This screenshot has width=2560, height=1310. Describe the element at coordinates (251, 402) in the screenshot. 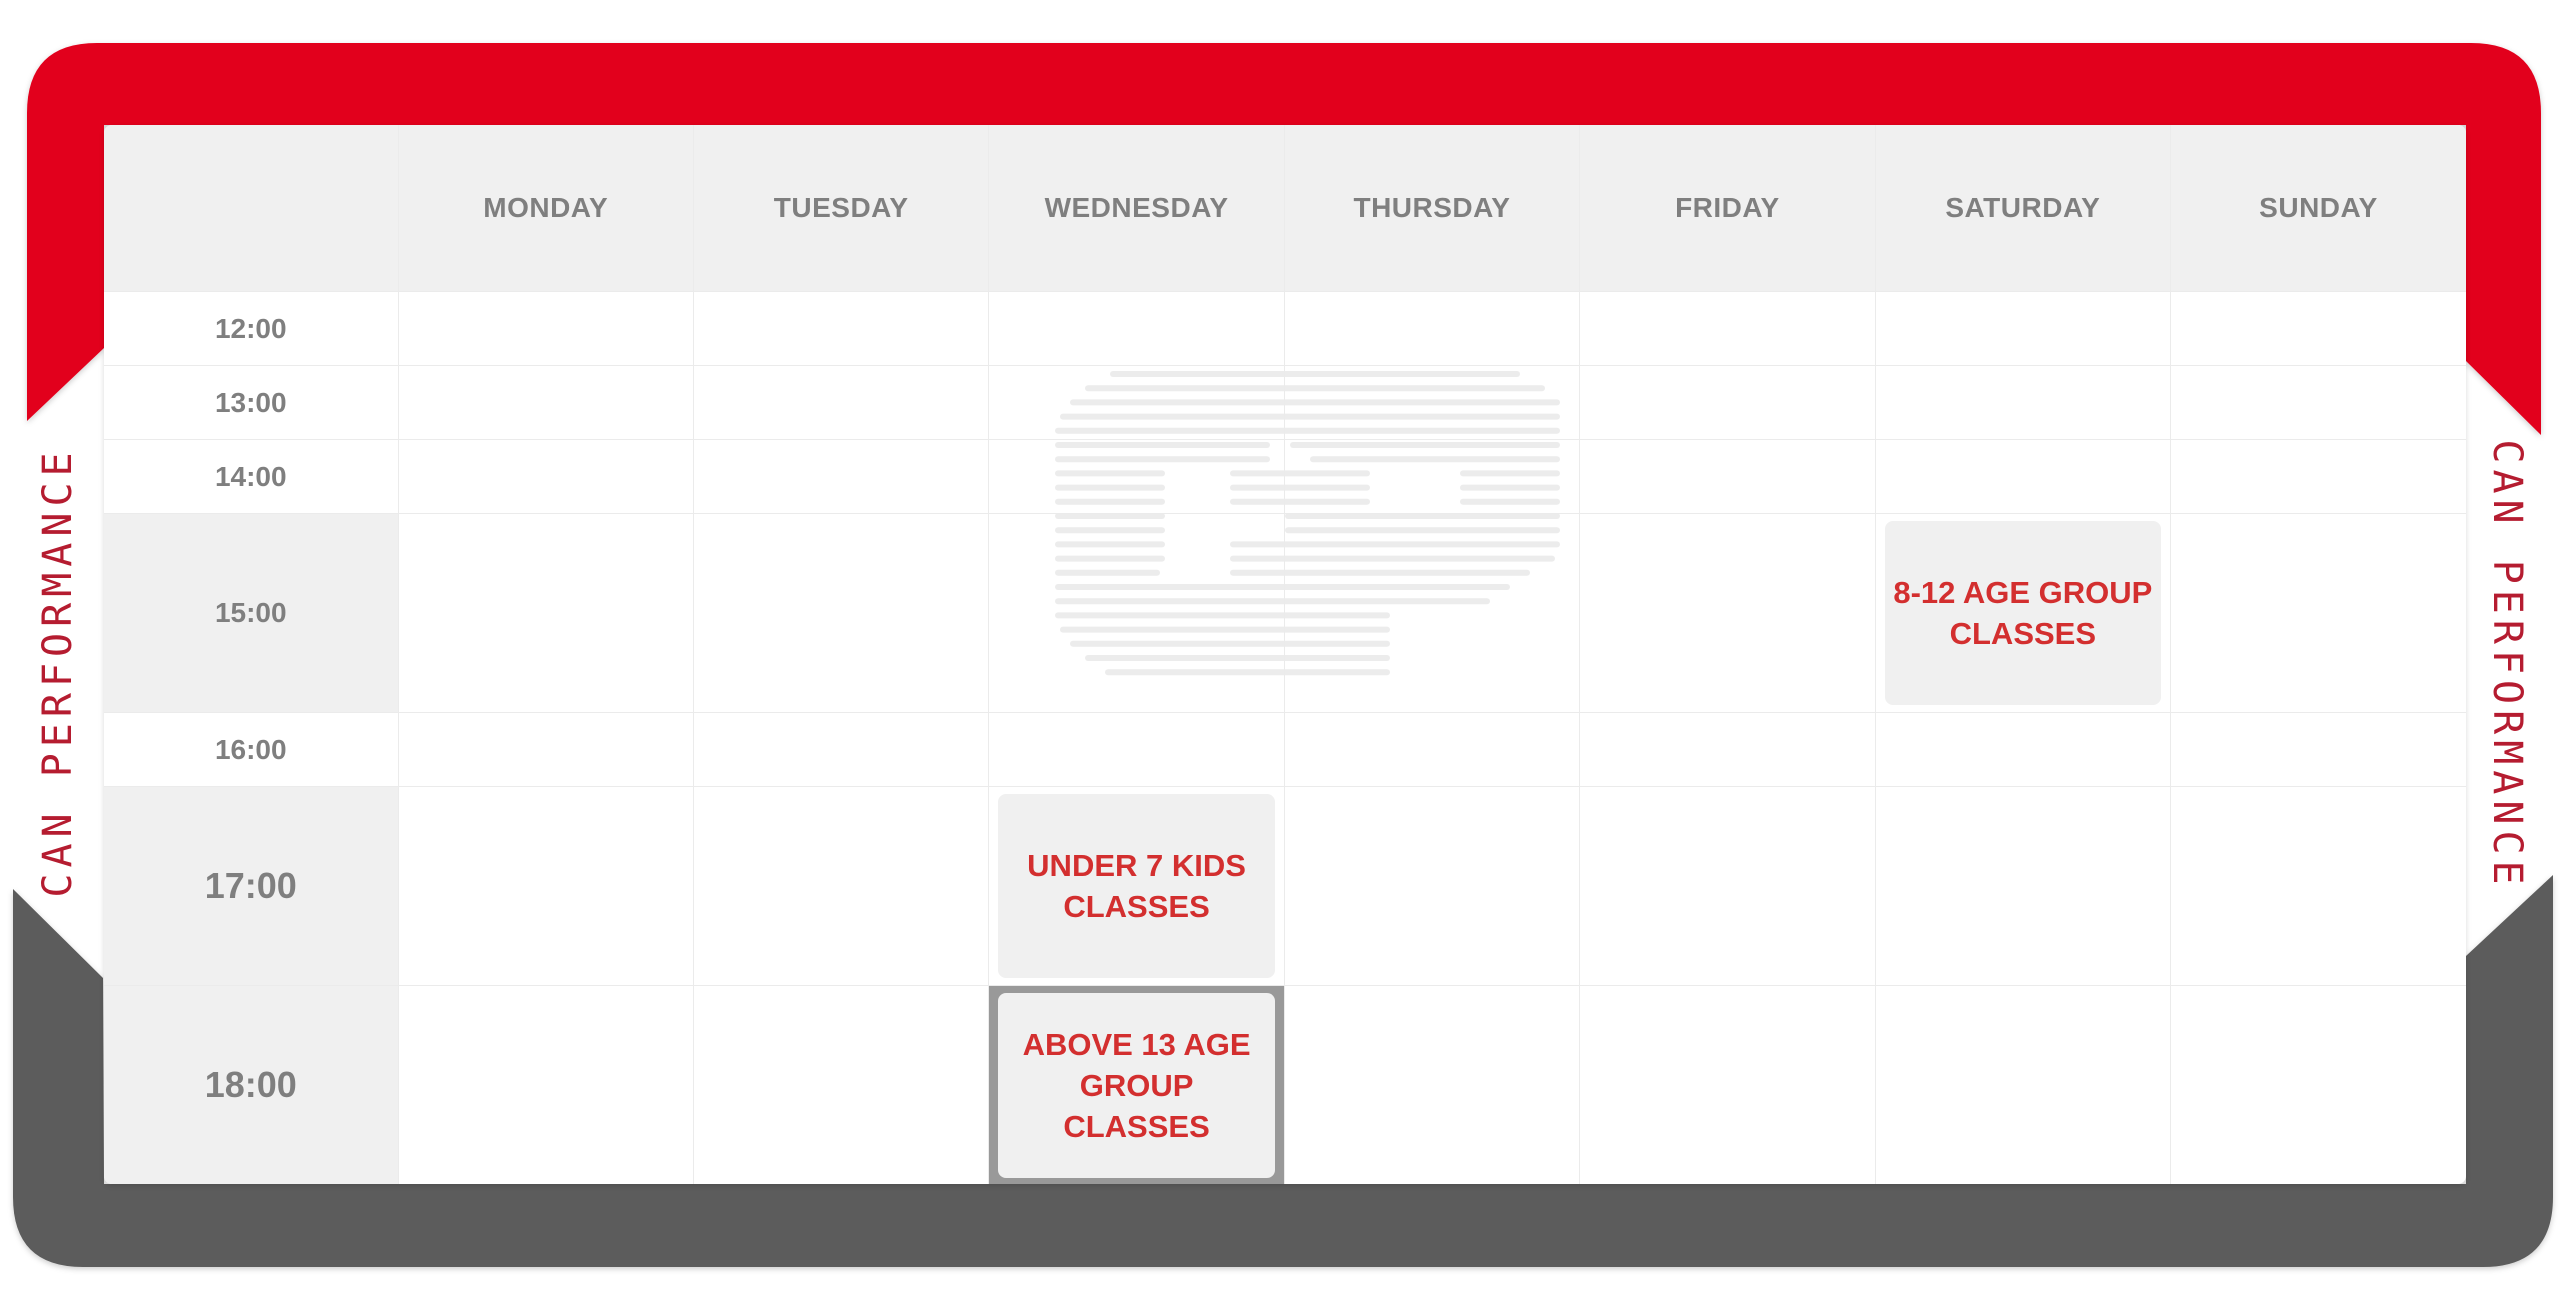

I see `time-label: 13:00` at that location.